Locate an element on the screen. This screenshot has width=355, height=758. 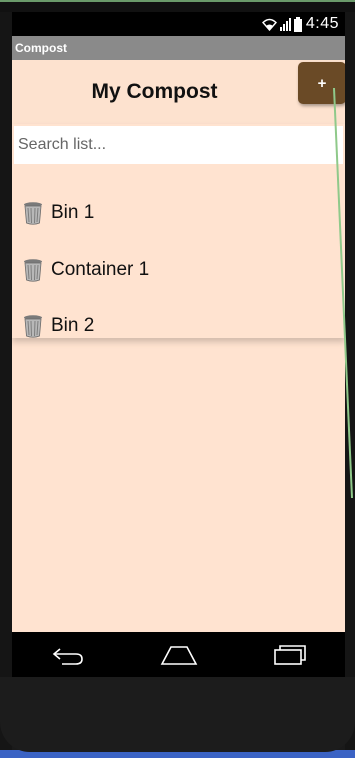
device-bezel-left is located at coordinates (6, 379).